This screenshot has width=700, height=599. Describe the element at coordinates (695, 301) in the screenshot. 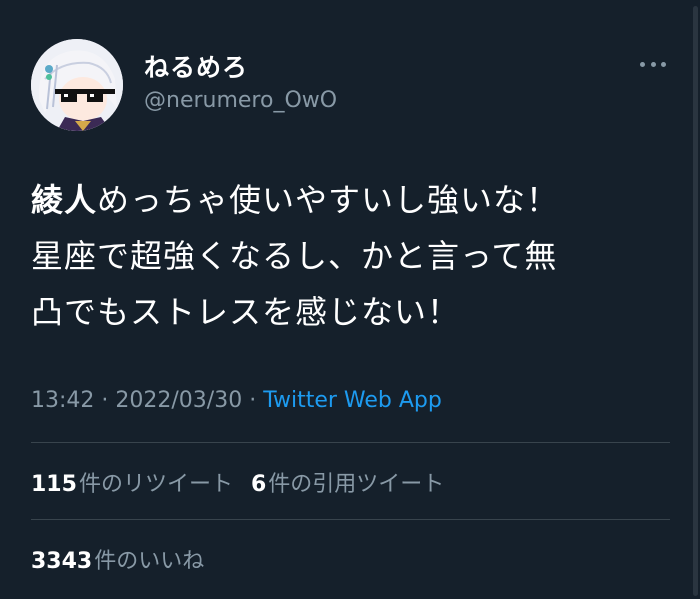

I see `scrollbar` at that location.